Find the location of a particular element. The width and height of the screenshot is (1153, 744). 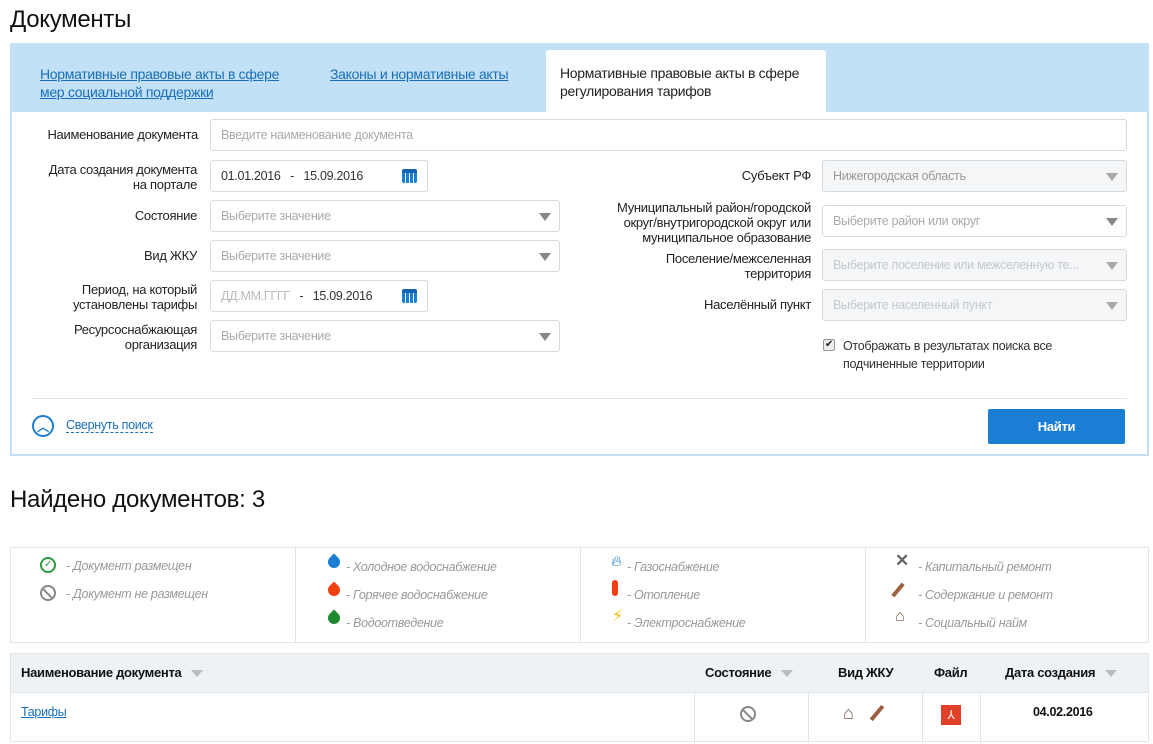

col-file-header: Файл is located at coordinates (951, 672).